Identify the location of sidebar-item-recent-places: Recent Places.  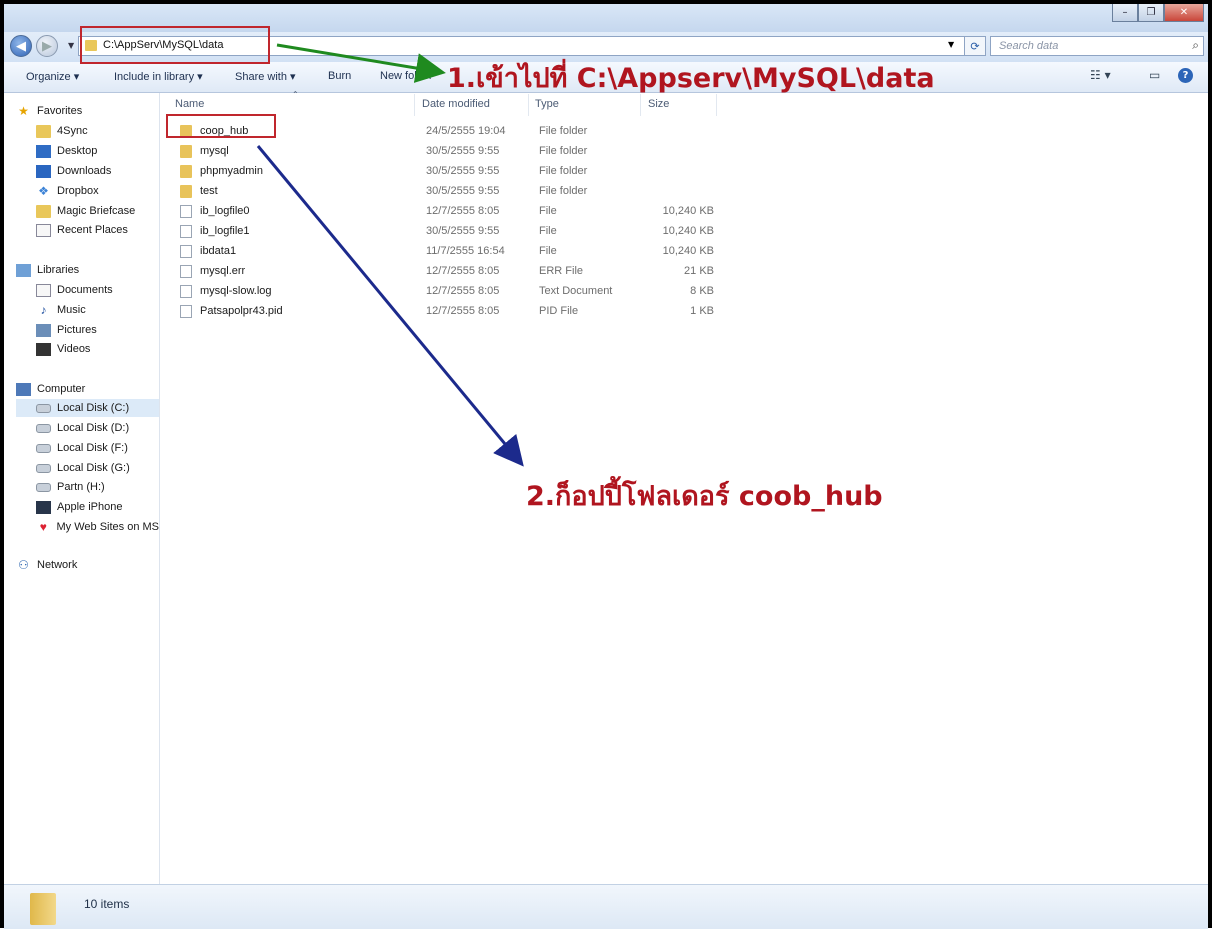
(82, 230).